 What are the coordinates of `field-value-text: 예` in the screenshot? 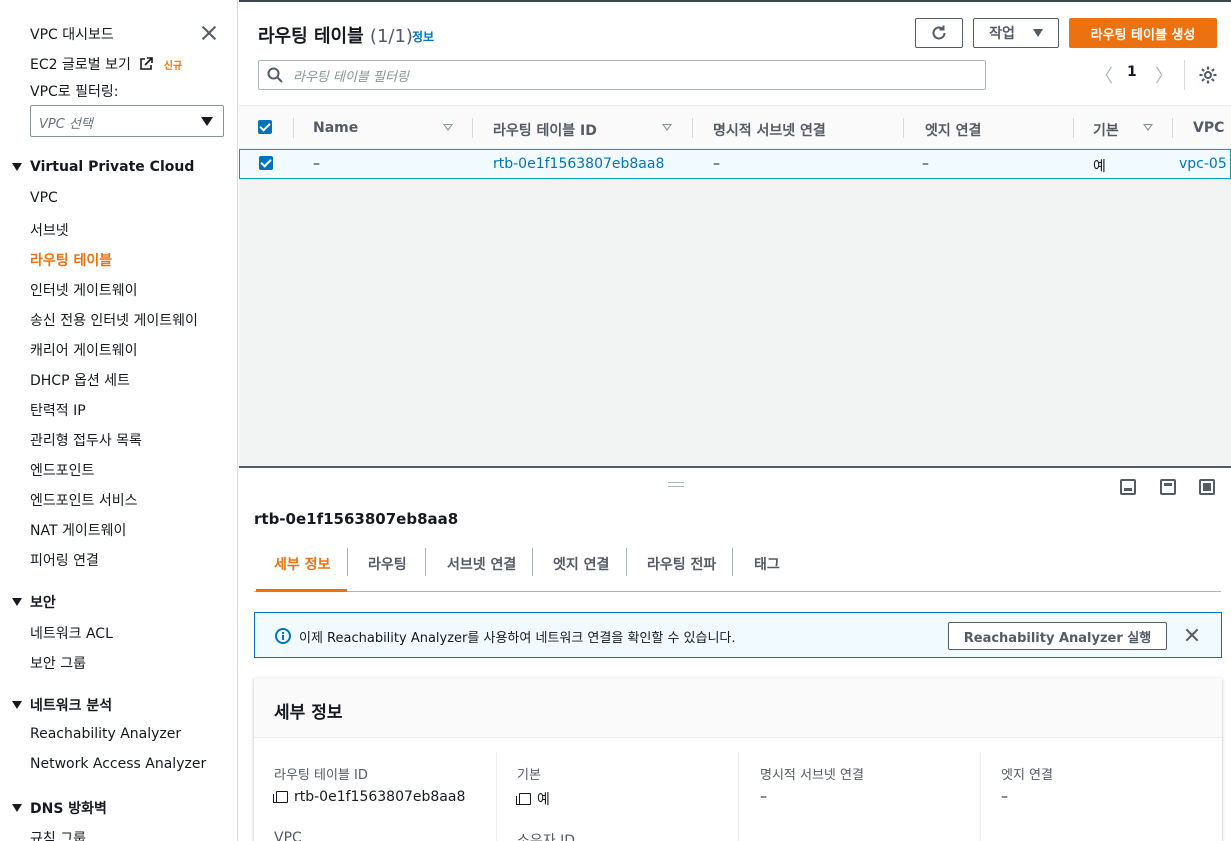 It's located at (543, 800).